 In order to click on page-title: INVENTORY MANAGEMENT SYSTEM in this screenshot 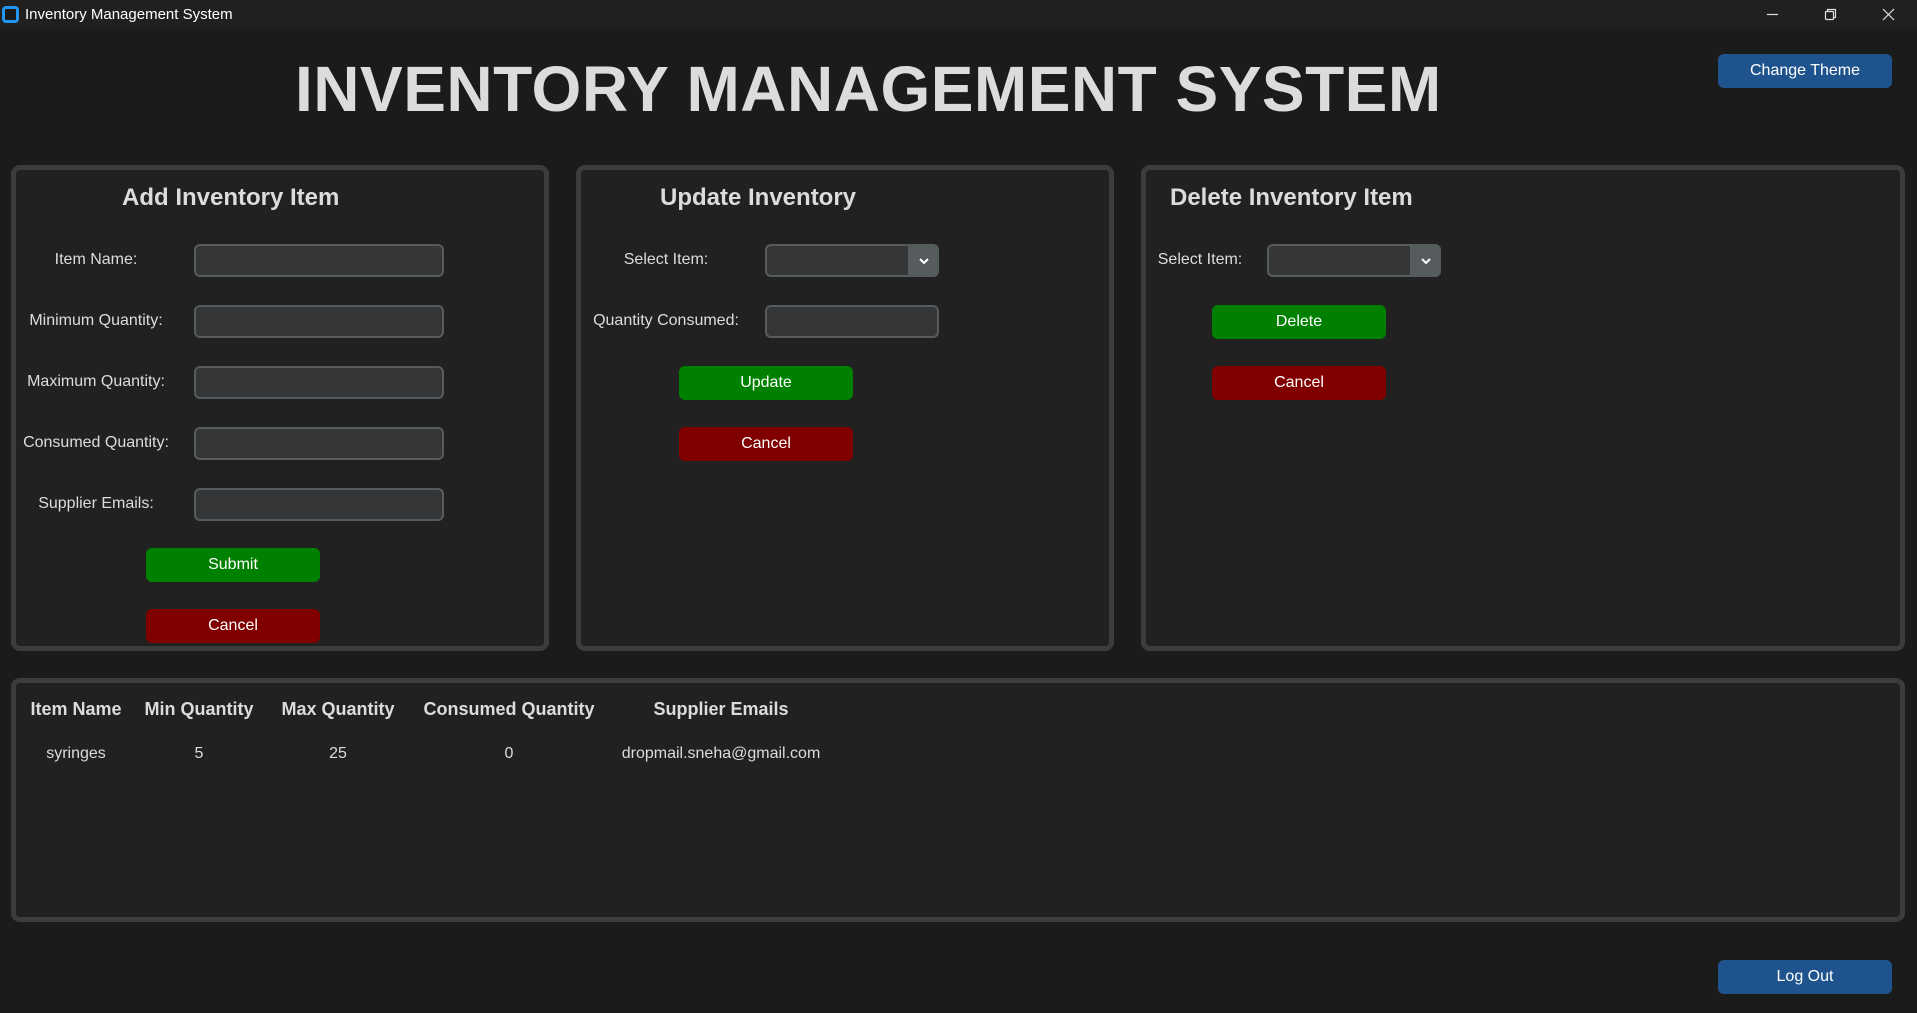, I will do `click(868, 89)`.